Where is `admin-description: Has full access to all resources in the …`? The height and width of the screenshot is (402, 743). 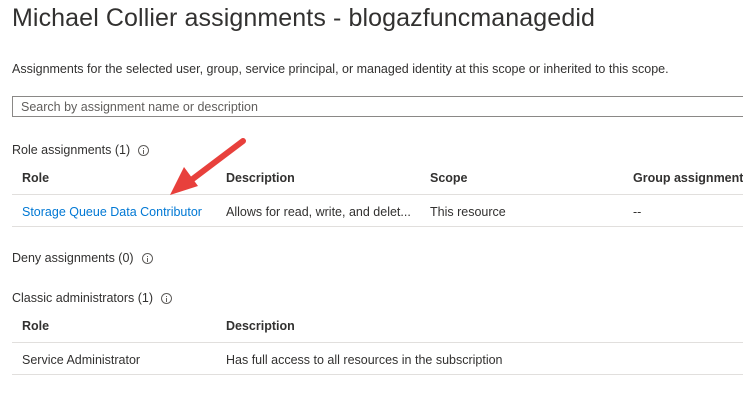 admin-description: Has full access to all resources in the … is located at coordinates (364, 360).